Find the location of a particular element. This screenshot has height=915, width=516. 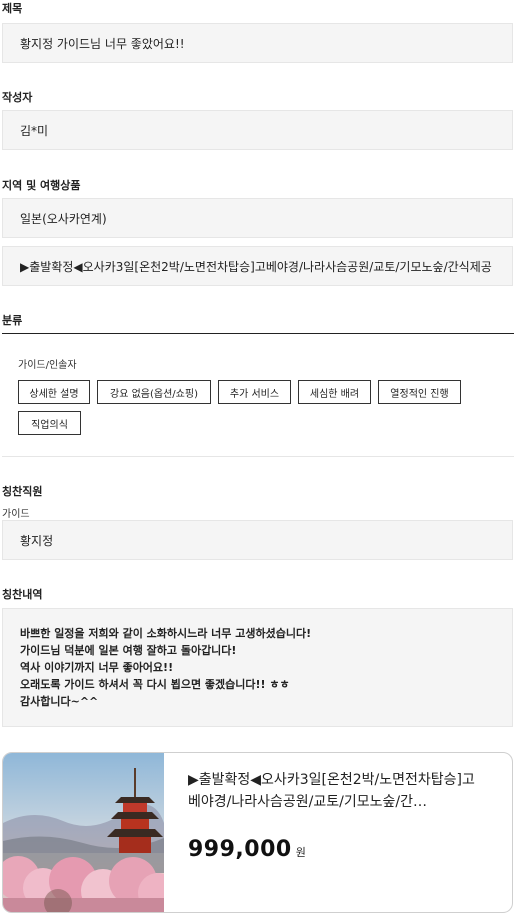

tag-passionate-progress: 열정적인 진행 is located at coordinates (419, 392).